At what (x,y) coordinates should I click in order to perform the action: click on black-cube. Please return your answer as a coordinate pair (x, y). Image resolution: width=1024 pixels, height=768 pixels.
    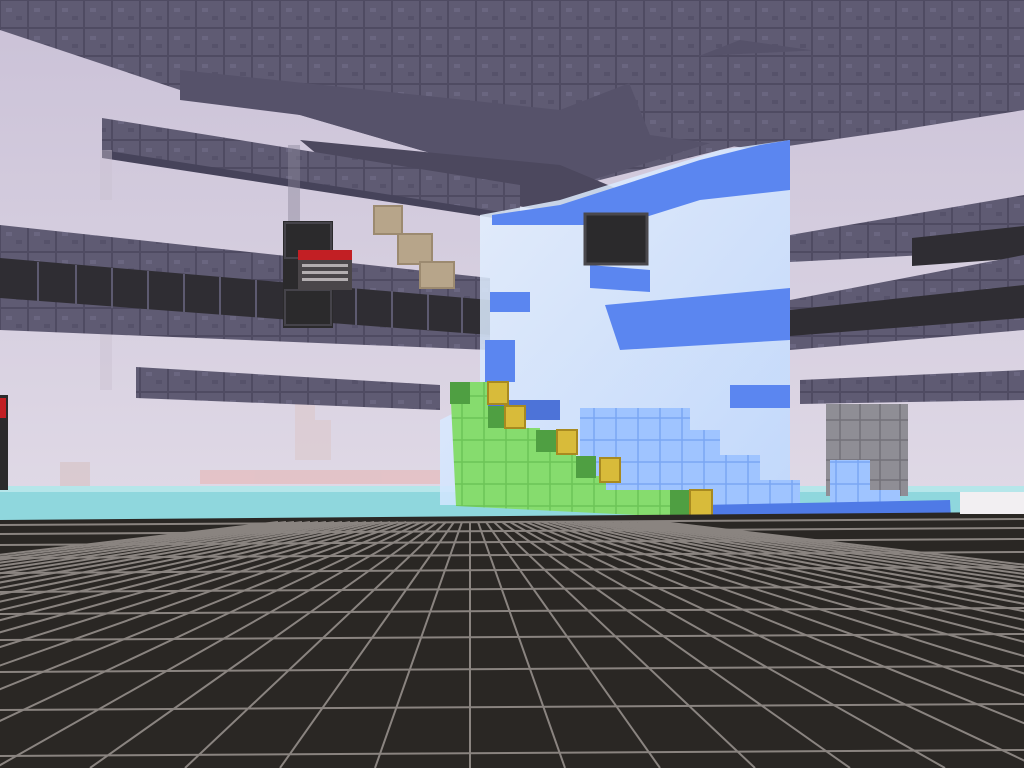
    Looking at the image, I should click on (616, 239).